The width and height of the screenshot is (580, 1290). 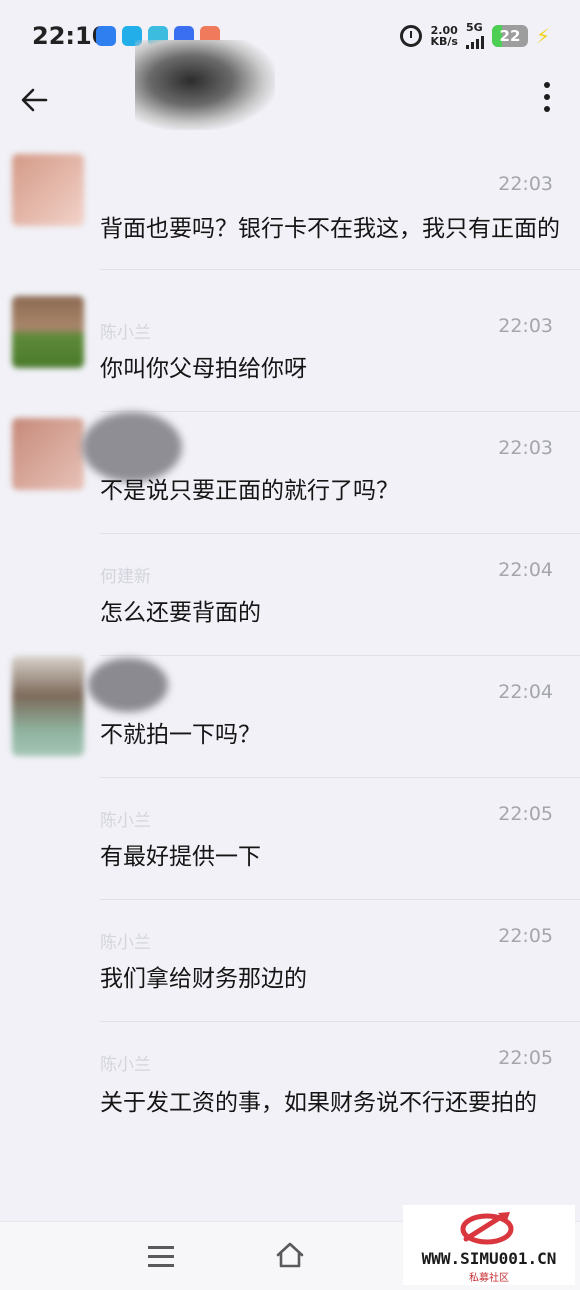 What do you see at coordinates (205, 85) in the screenshot?
I see `chat-title-redacted` at bounding box center [205, 85].